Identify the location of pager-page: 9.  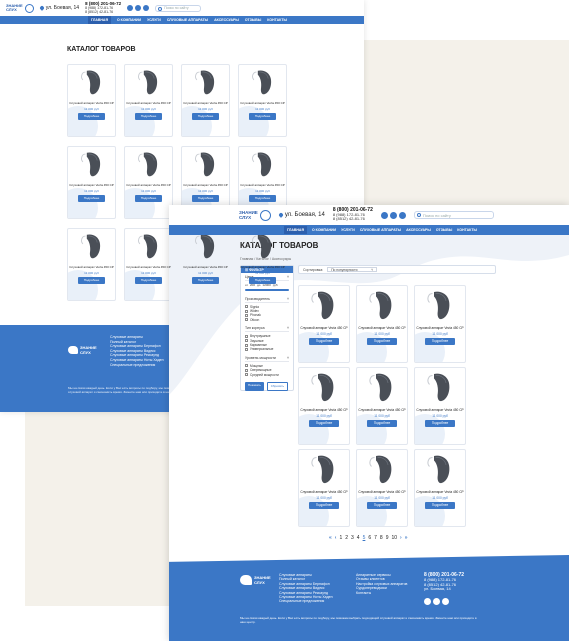
(387, 538).